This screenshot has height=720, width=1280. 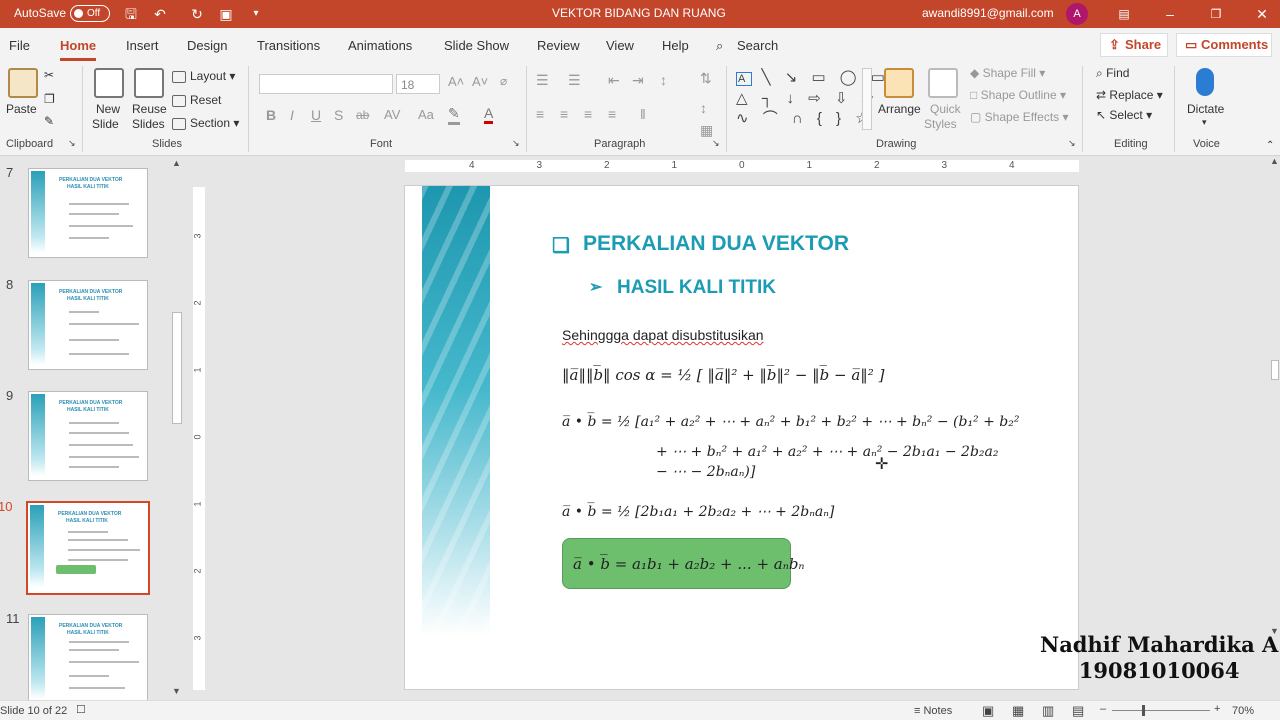 What do you see at coordinates (1262, 14) in the screenshot?
I see `close-icon: ✕` at bounding box center [1262, 14].